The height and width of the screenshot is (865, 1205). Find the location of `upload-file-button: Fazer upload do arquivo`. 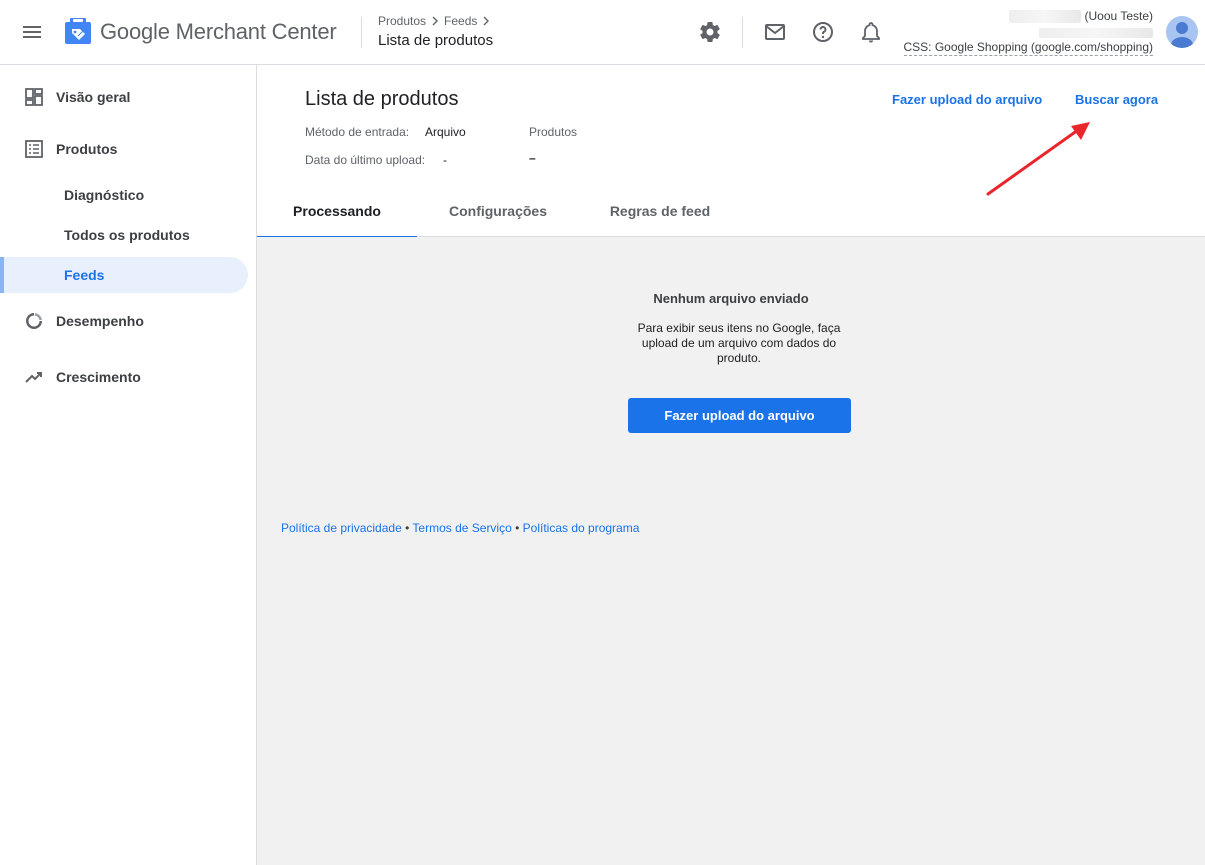

upload-file-button: Fazer upload do arquivo is located at coordinates (739, 415).